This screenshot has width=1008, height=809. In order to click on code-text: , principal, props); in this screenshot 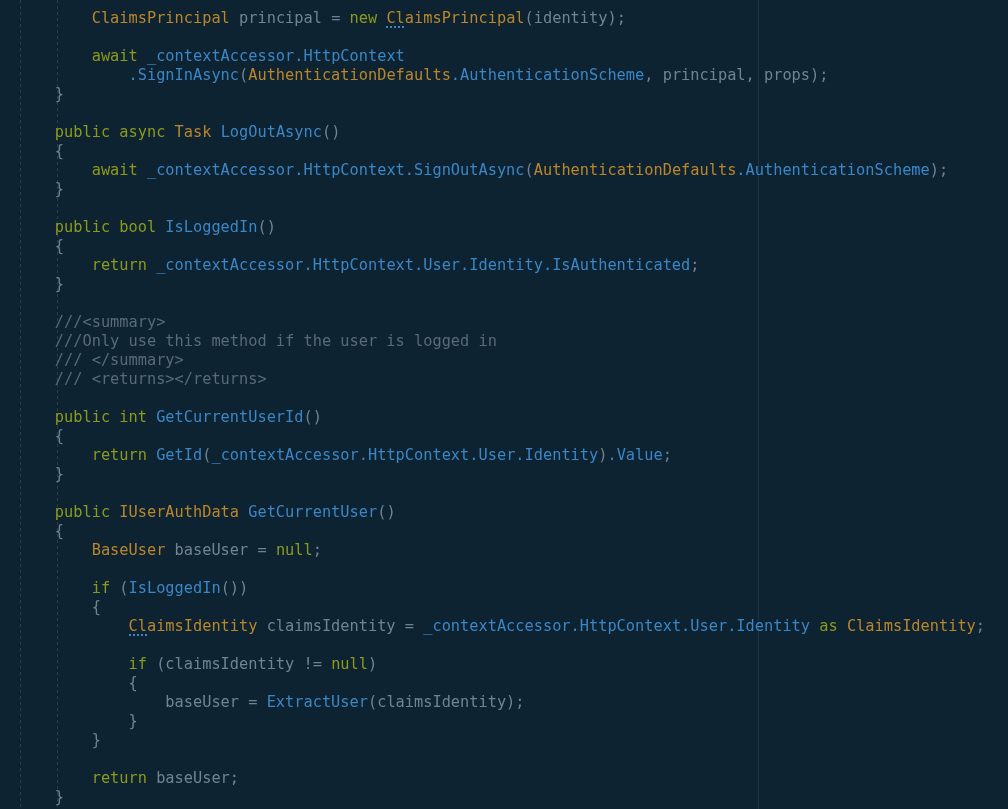, I will do `click(736, 74)`.